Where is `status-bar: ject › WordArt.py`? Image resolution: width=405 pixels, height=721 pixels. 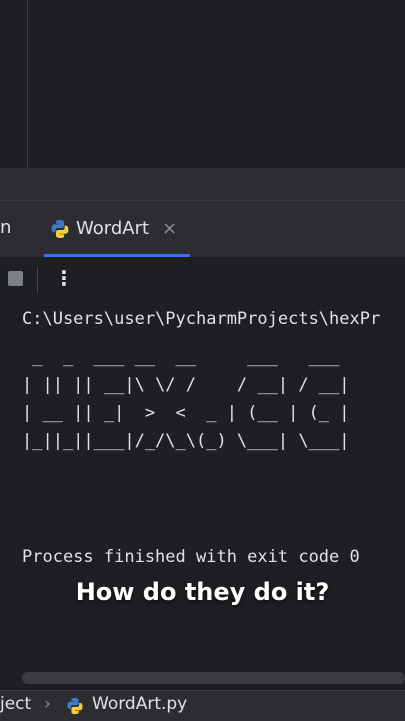 status-bar: ject › WordArt.py is located at coordinates (202, 705).